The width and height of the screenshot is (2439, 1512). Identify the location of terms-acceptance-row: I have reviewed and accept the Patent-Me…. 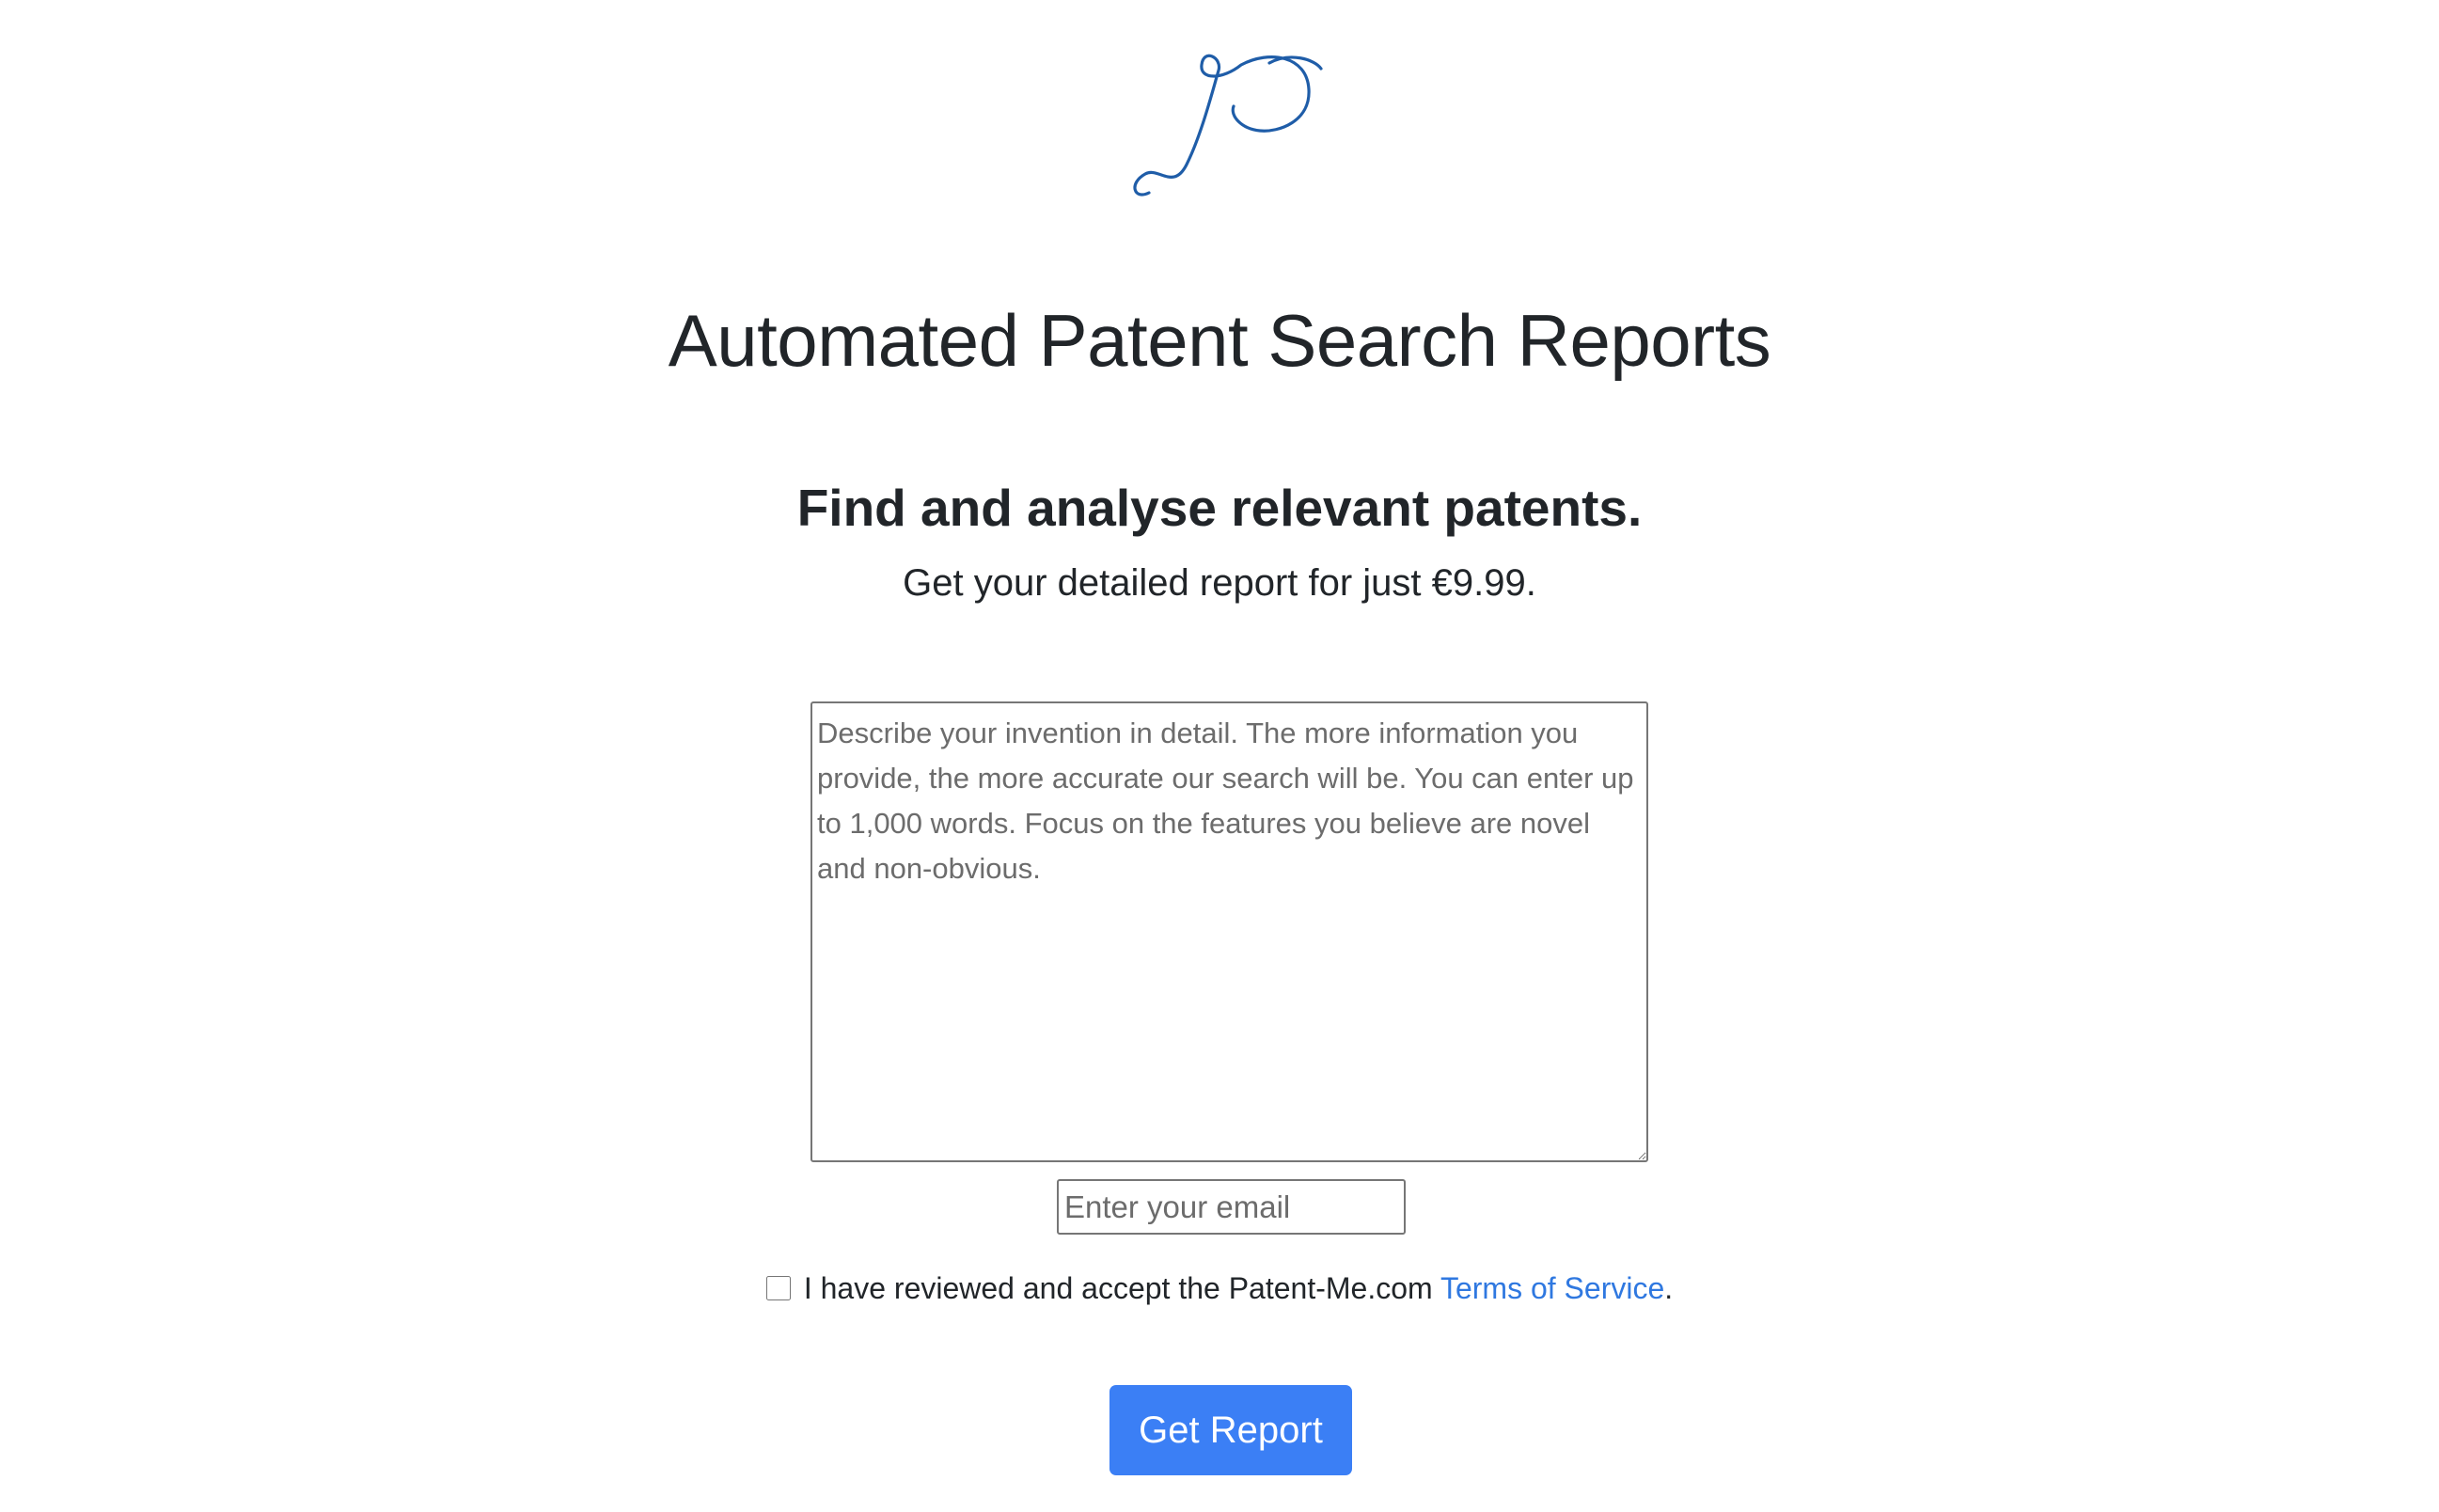
(1219, 1288).